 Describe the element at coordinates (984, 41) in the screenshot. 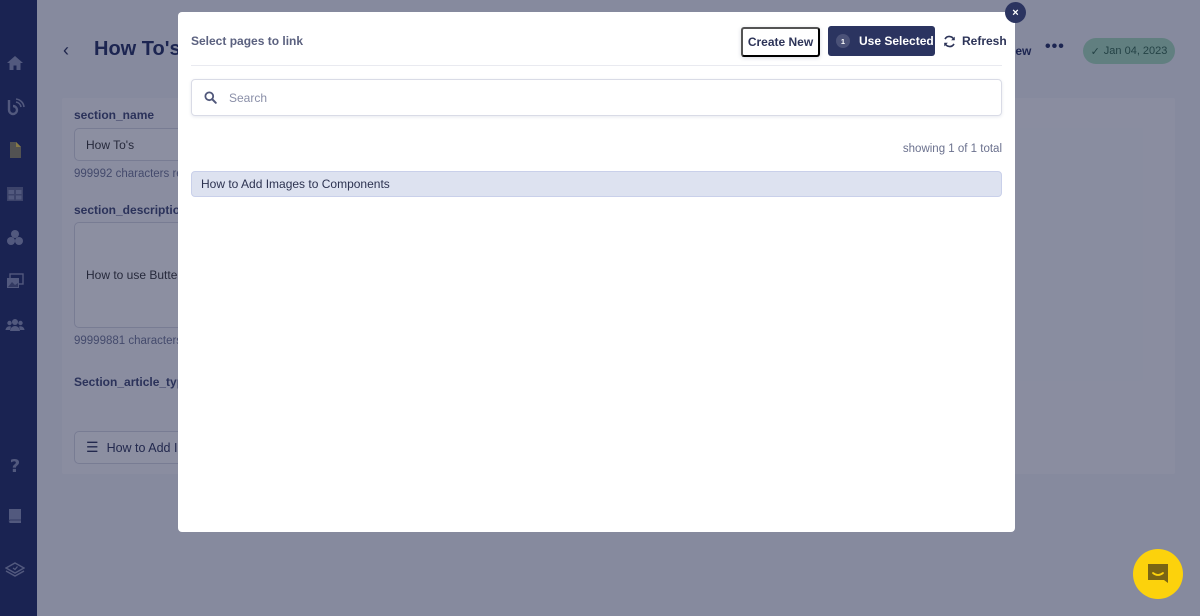

I see `refresh-label: Refresh` at that location.